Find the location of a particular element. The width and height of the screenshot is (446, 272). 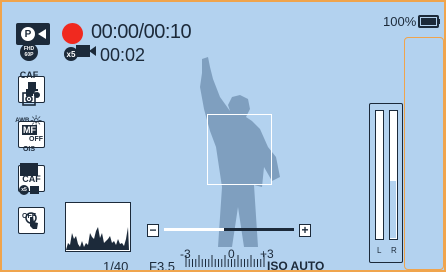

ois-label: OIS is located at coordinates (29, 149).